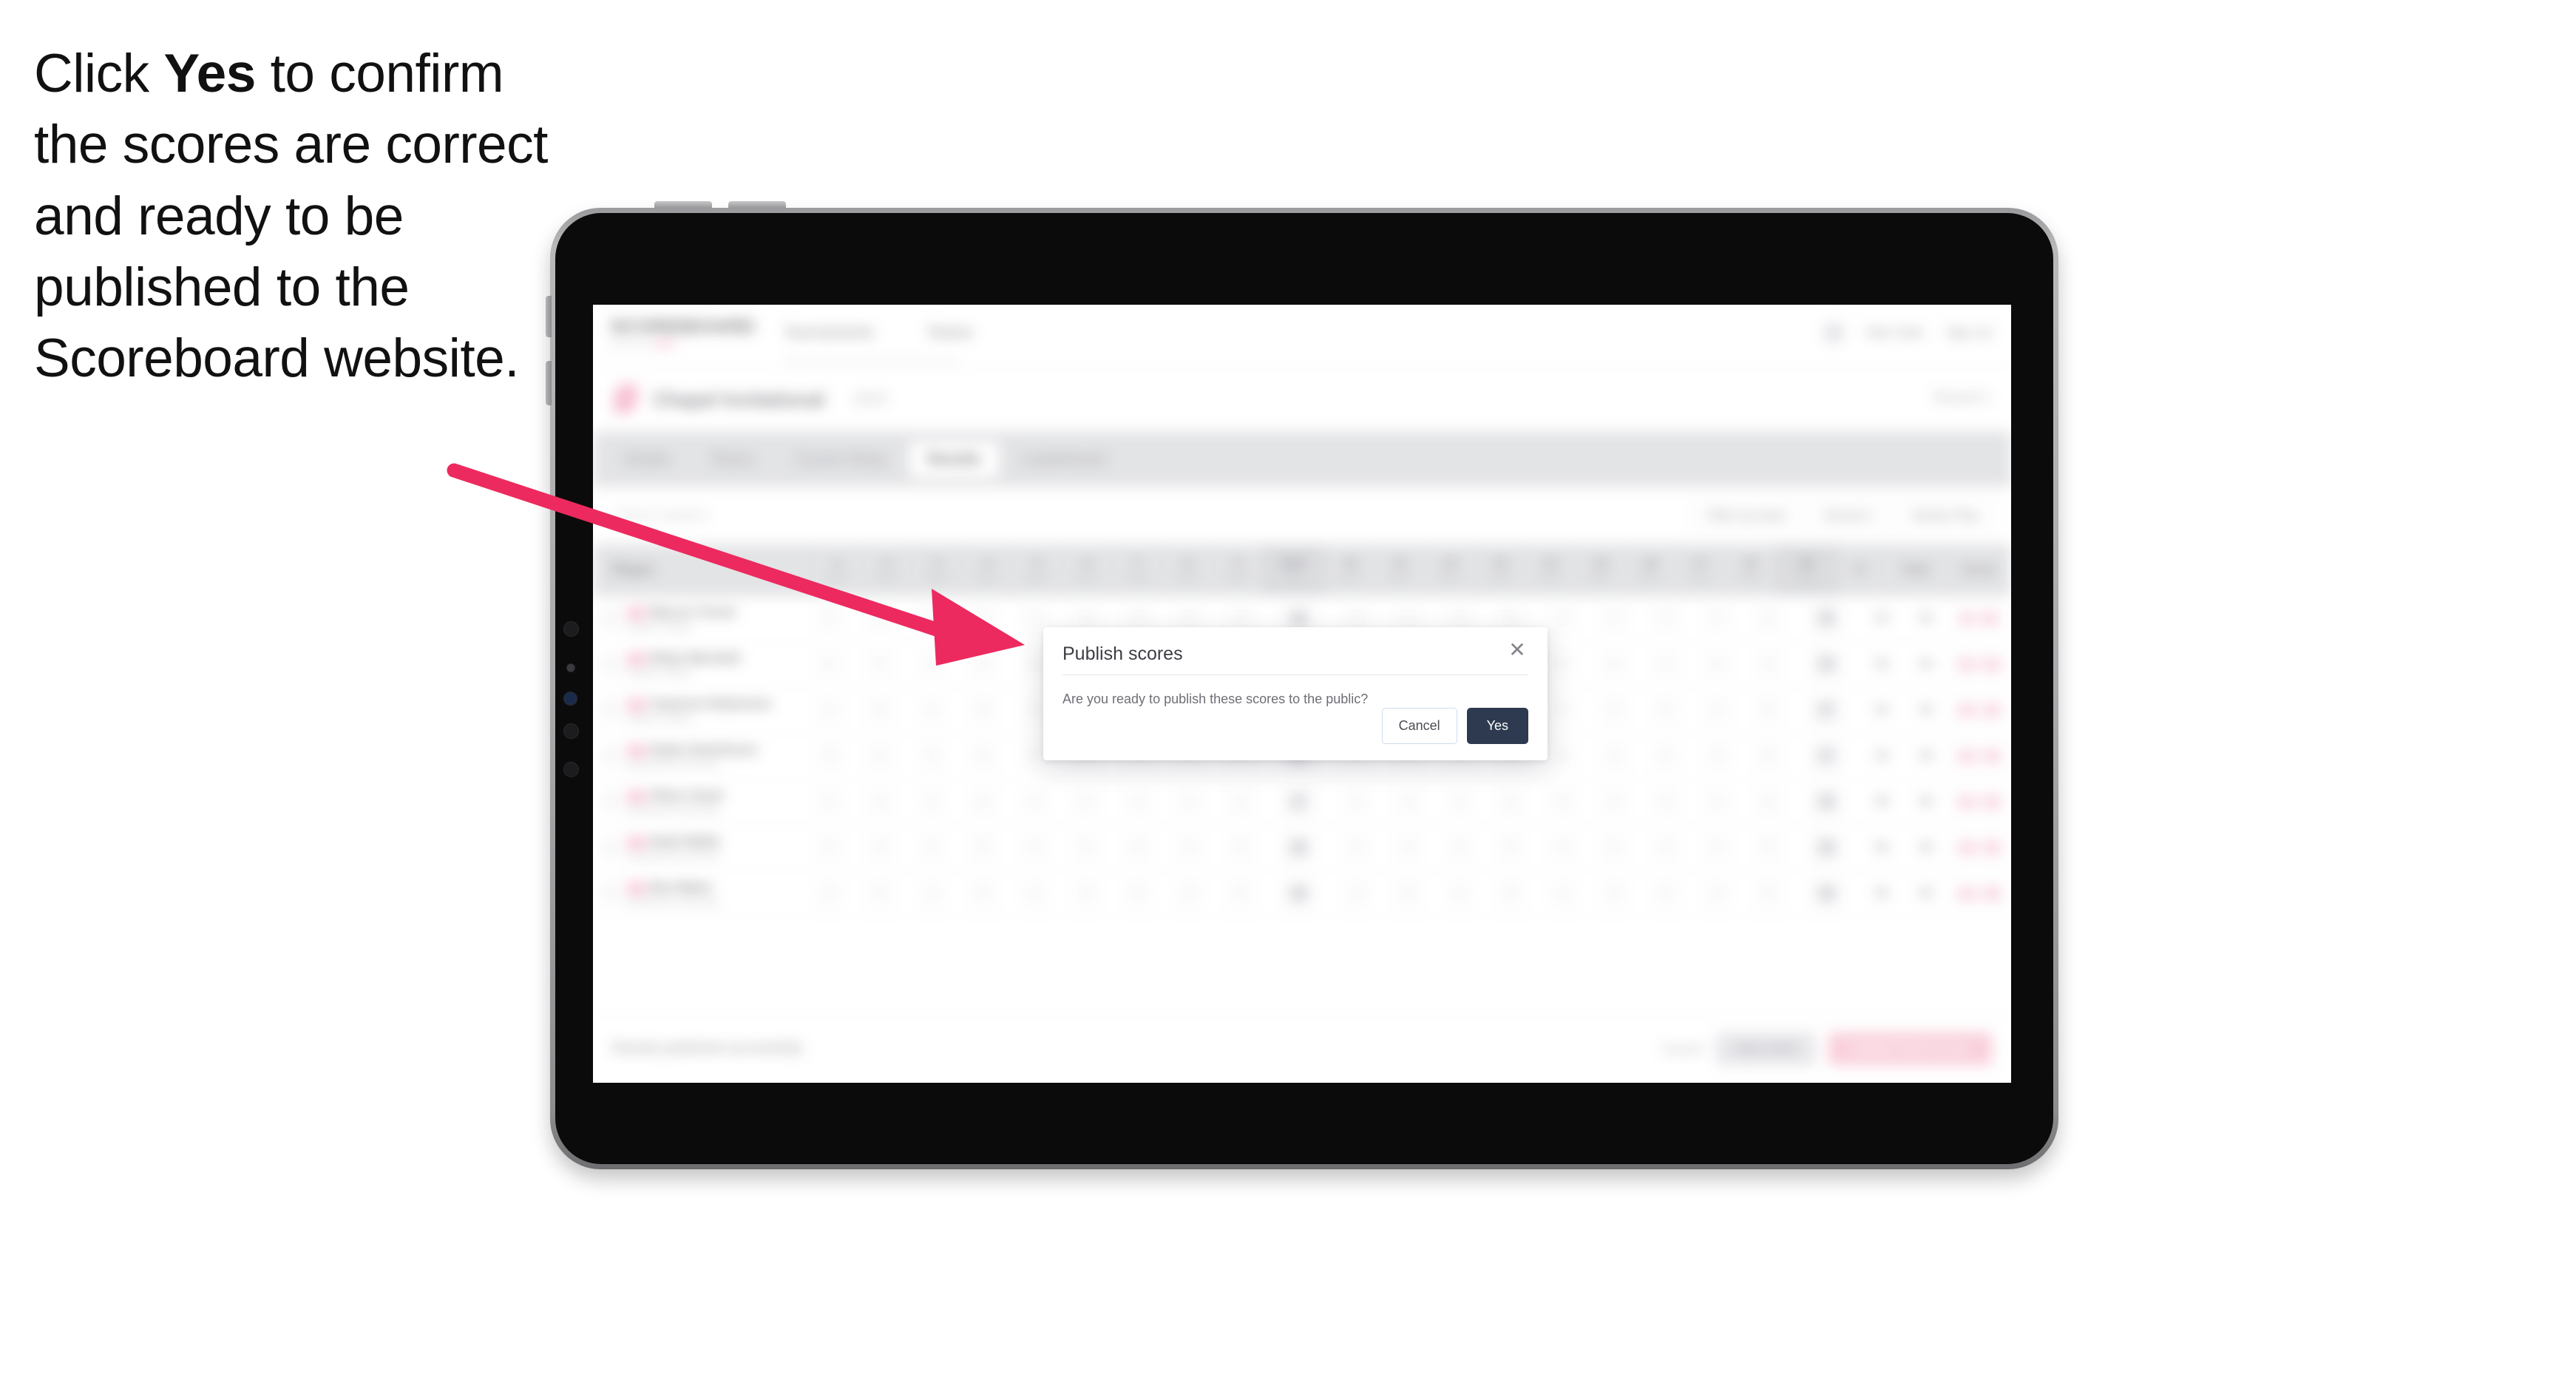 The height and width of the screenshot is (1386, 2576). Describe the element at coordinates (1517, 650) in the screenshot. I see `close-icon: ✕` at that location.